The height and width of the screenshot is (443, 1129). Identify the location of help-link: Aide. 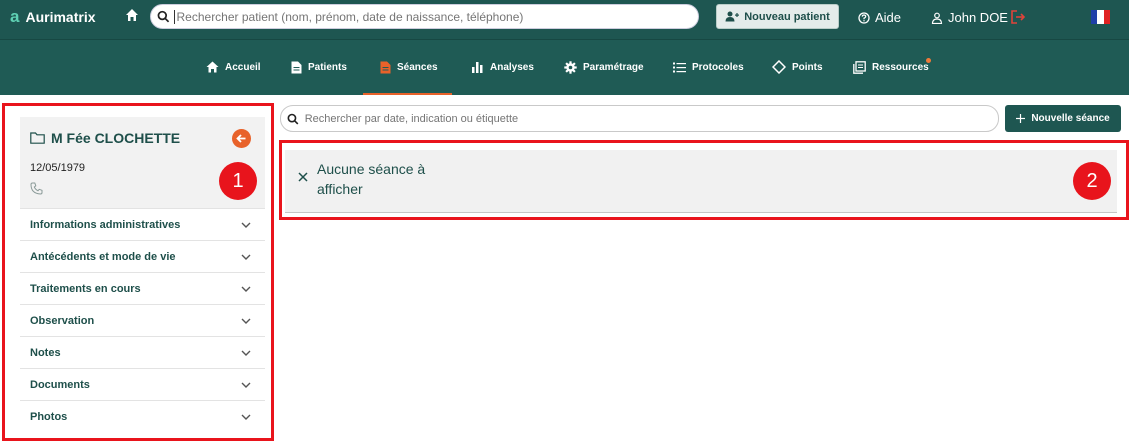
(879, 17).